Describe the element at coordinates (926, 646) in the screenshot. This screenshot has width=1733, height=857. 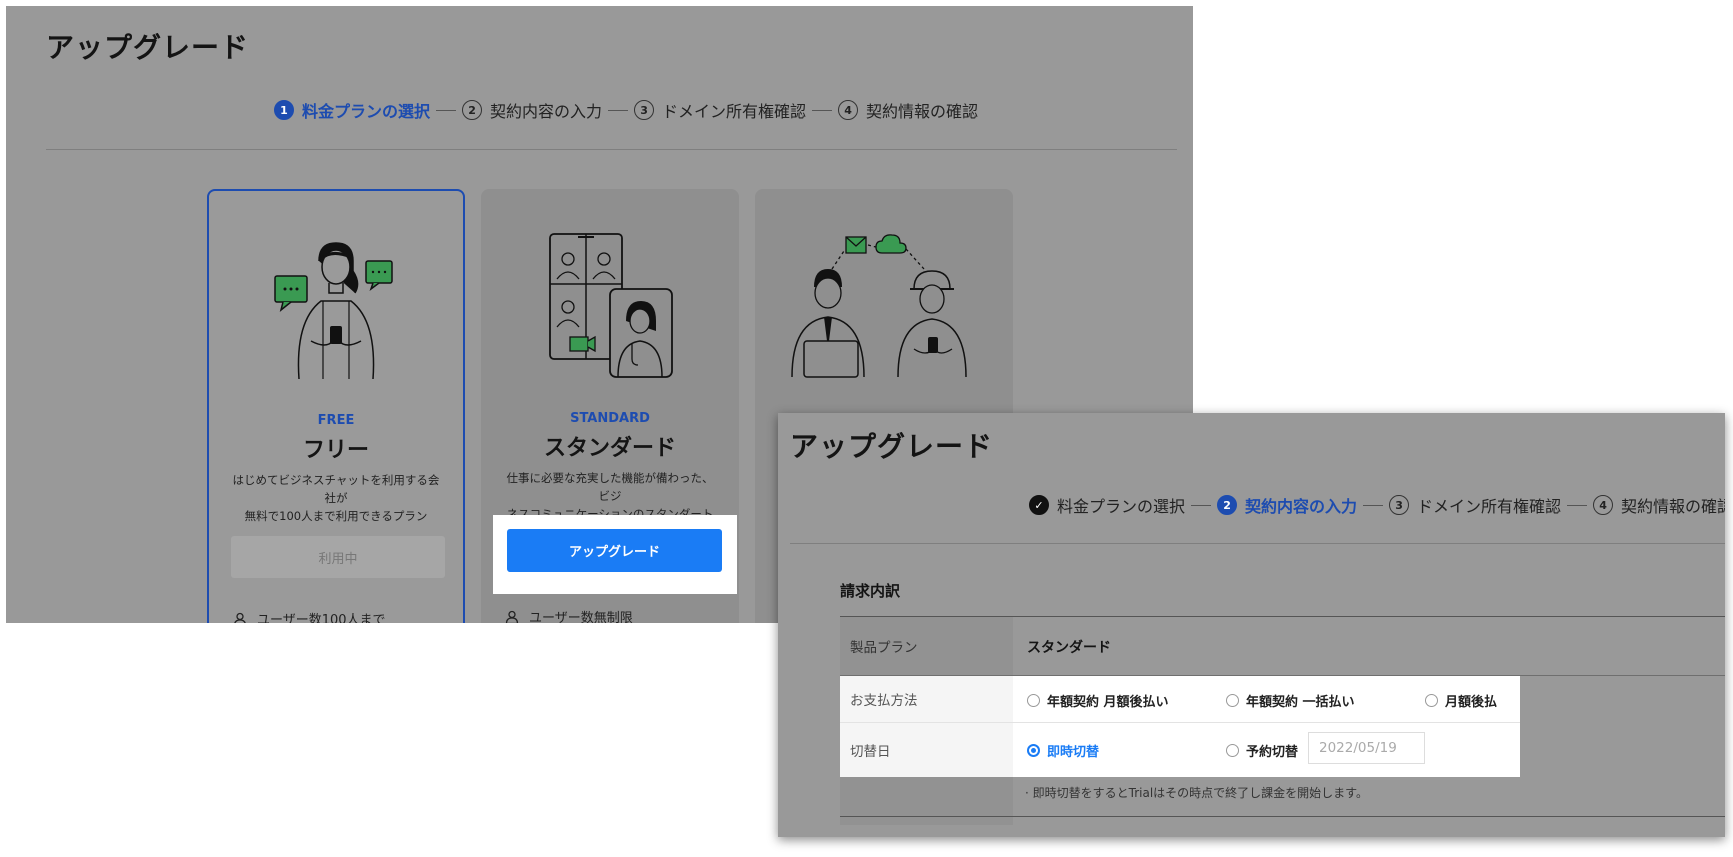
I see `plan-row-label: 製品プラン` at that location.